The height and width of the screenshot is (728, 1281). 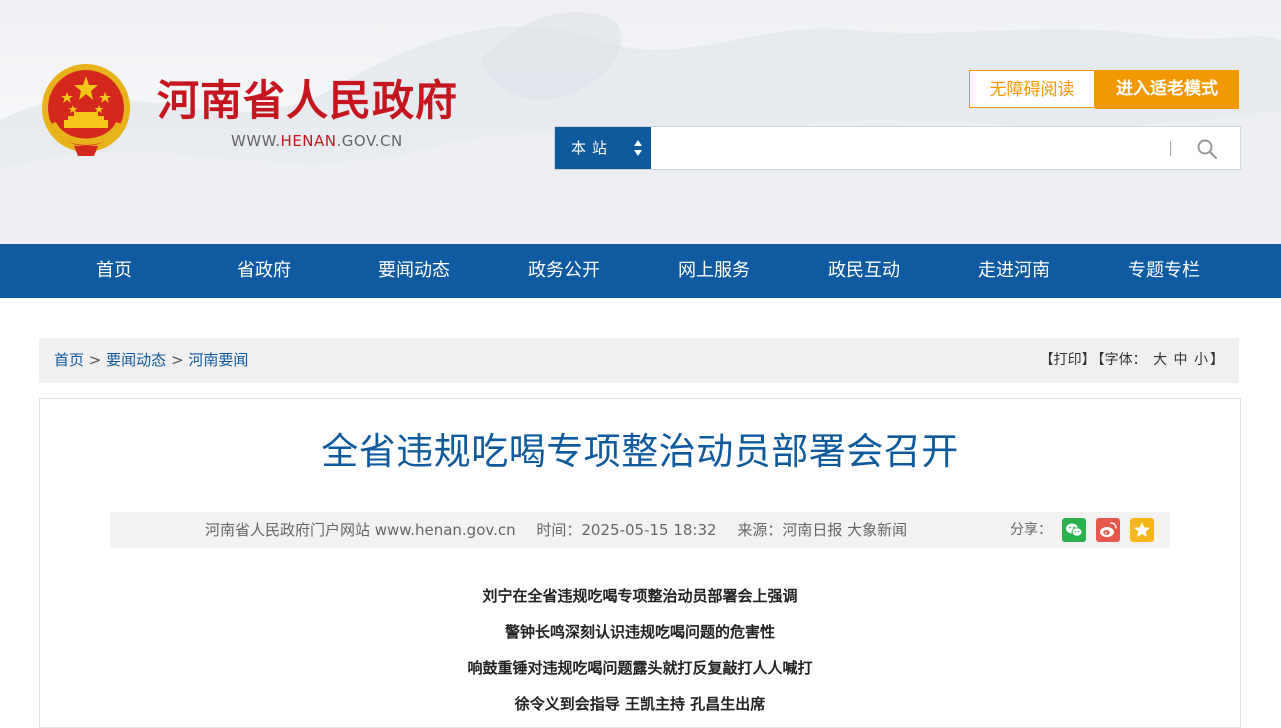 What do you see at coordinates (136, 360) in the screenshot?
I see `breadcrumb-news: 要闻动态` at bounding box center [136, 360].